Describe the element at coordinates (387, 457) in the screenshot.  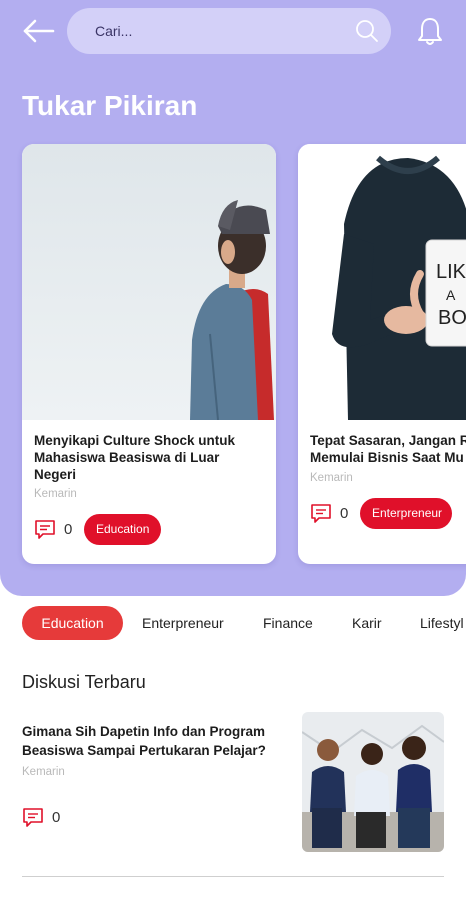
I see `card-title-line: Memulai Bisnis Saat Mu` at that location.